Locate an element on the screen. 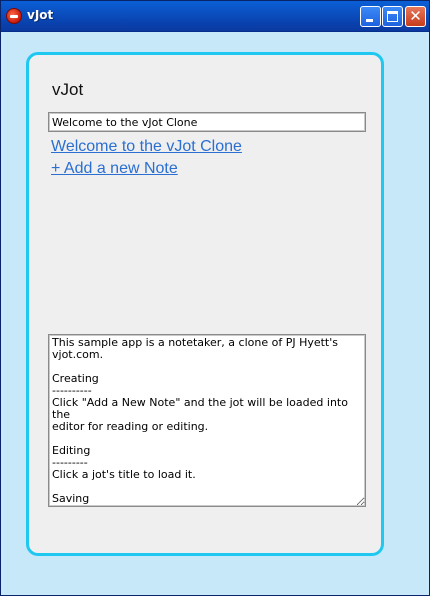 Image resolution: width=430 pixels, height=596 pixels. note-link-welcome: Welcome to the vJot Clone is located at coordinates (146, 147).